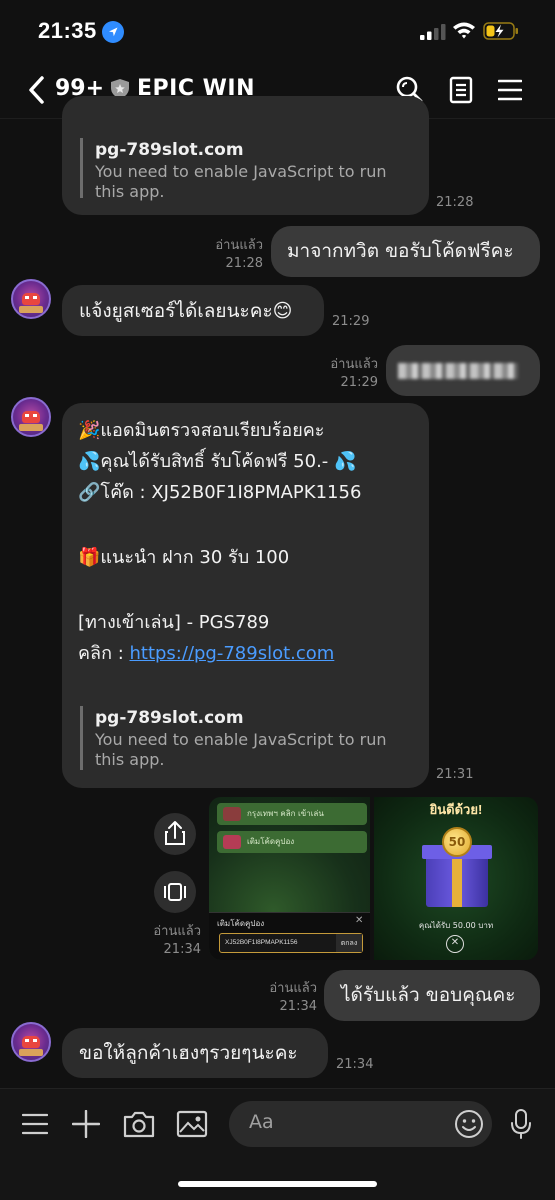 This screenshot has height=1200, width=555. I want to click on message-text: แจ้งยูสเซอร์ได้เลยนะคะ😊, so click(186, 311).